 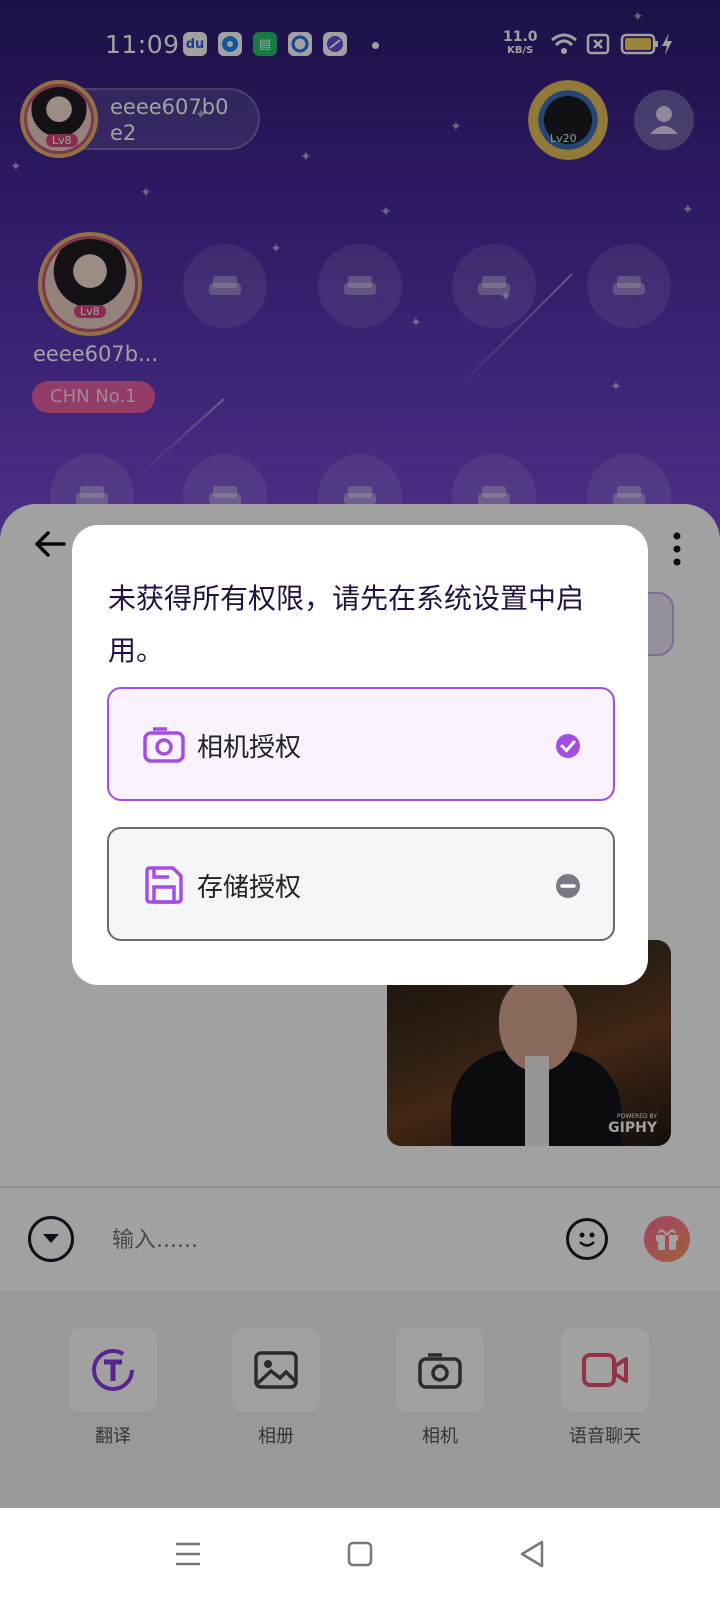 I want to click on save-icon, so click(x=164, y=885).